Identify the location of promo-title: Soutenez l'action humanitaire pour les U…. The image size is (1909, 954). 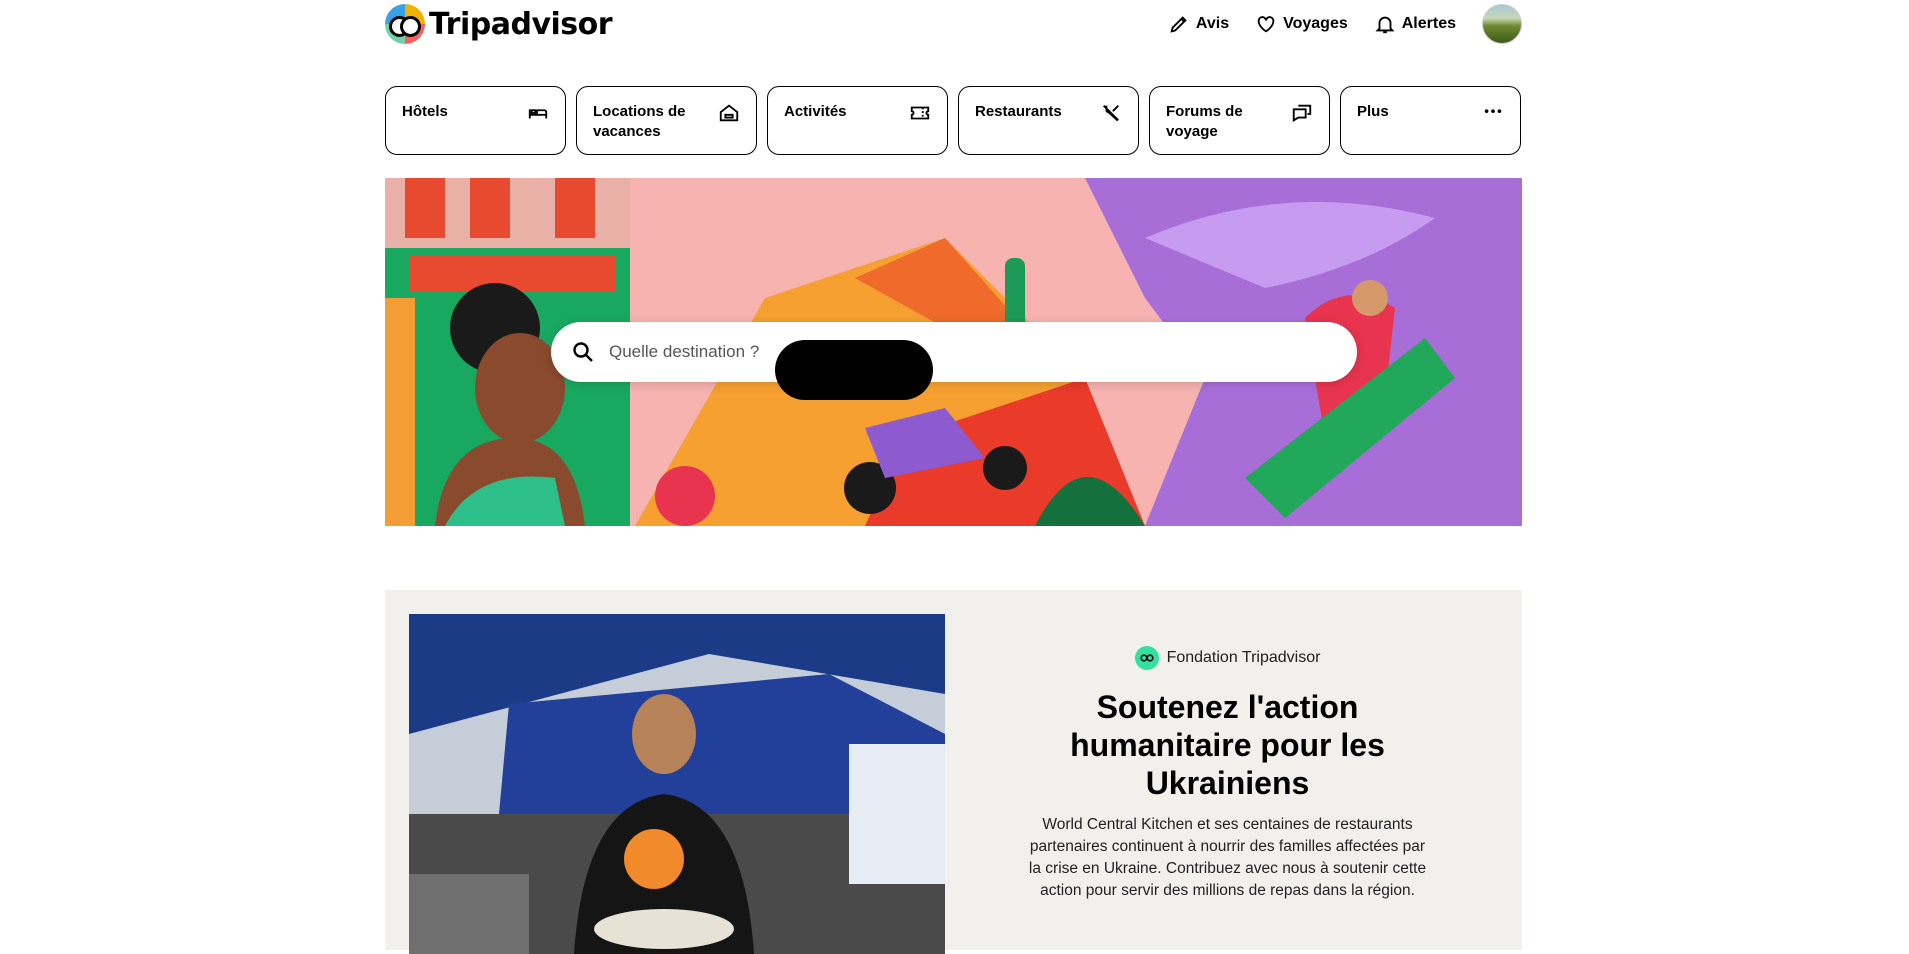
(1227, 745).